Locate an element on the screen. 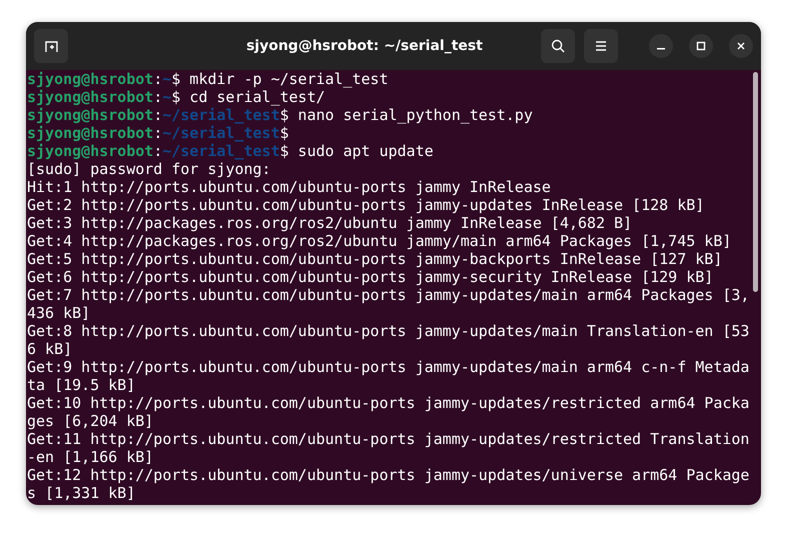  terminal-line: Get:8 http://ports.ubuntu.com/ubuntu-ports jammy-updates/main Translation-en [53 is located at coordinates (388, 331).